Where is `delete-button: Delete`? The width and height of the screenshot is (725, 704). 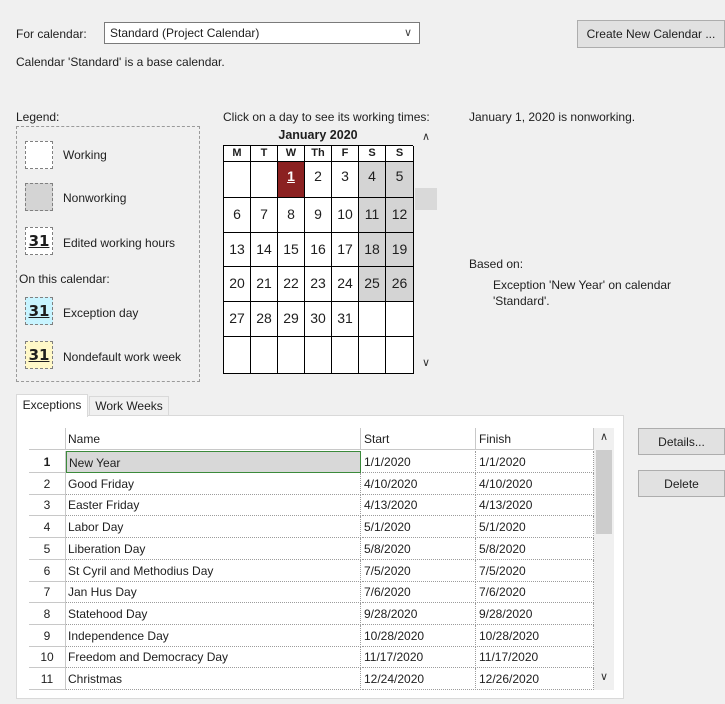
delete-button: Delete is located at coordinates (681, 483).